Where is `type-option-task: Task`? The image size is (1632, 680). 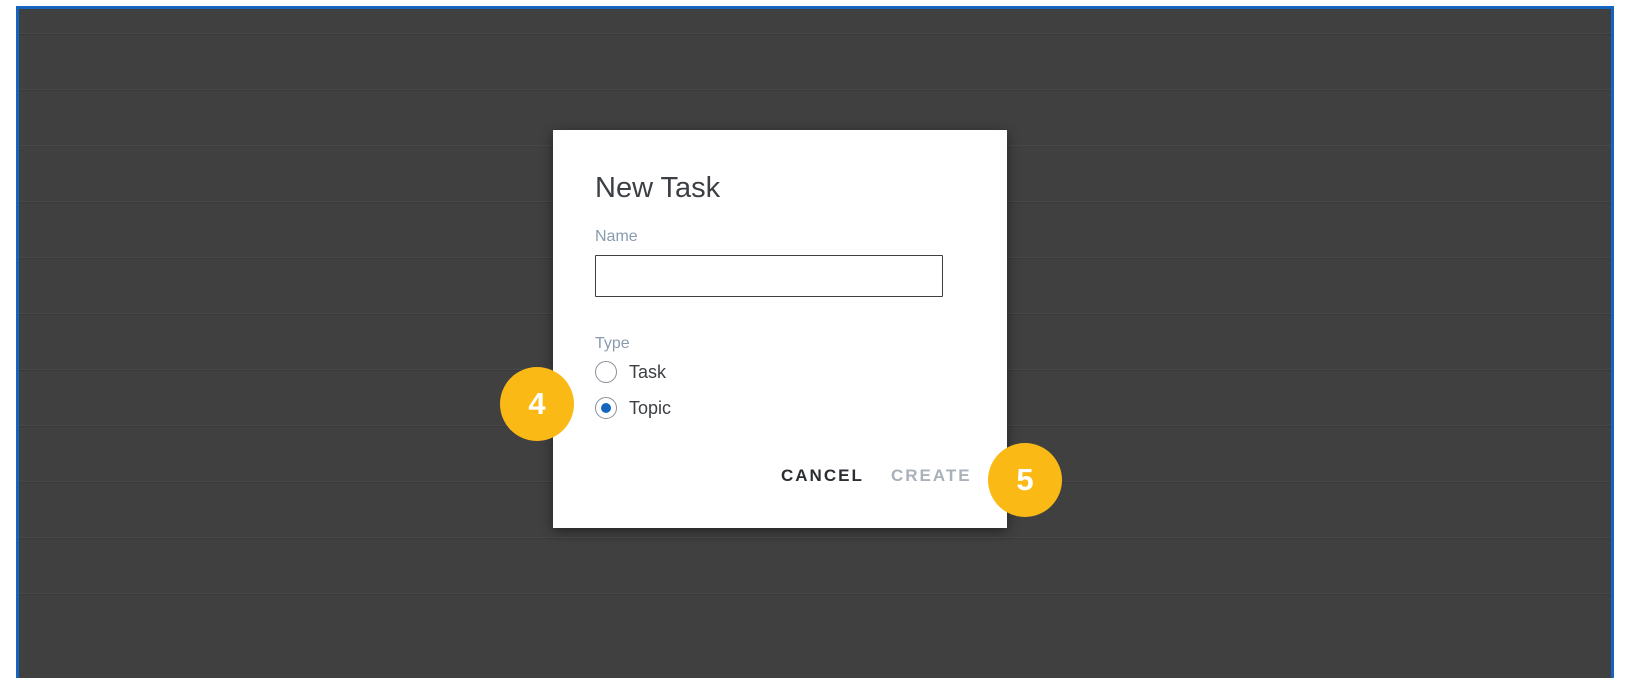
type-option-task: Task is located at coordinates (630, 372).